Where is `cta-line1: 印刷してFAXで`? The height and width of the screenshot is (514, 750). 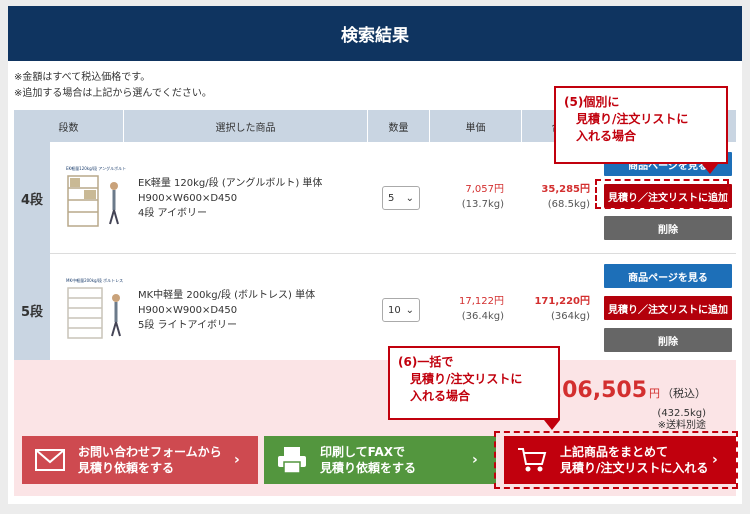 cta-line1: 印刷してFAXで is located at coordinates (362, 452).